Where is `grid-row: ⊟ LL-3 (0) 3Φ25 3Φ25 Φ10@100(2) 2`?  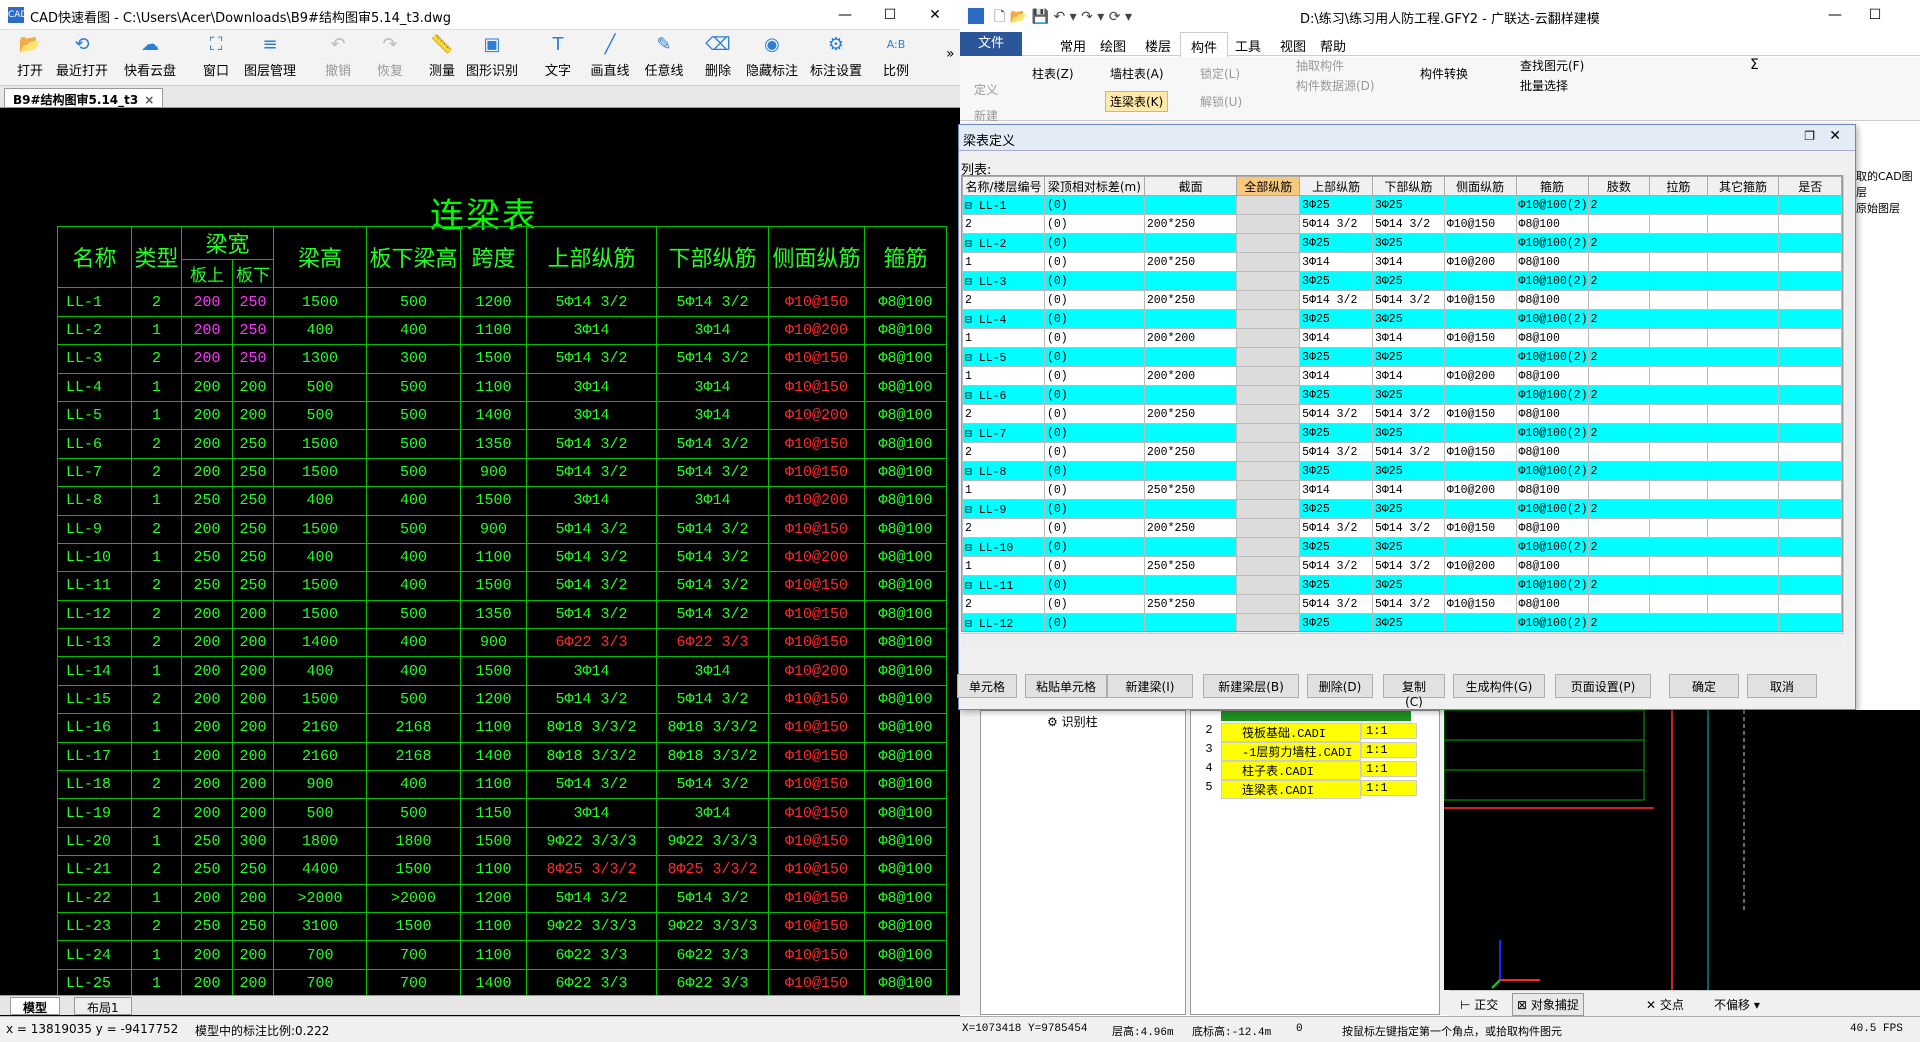
grid-row: ⊟ LL-3 (0) 3Φ25 3Φ25 Φ10@100(2) 2 is located at coordinates (1402, 281).